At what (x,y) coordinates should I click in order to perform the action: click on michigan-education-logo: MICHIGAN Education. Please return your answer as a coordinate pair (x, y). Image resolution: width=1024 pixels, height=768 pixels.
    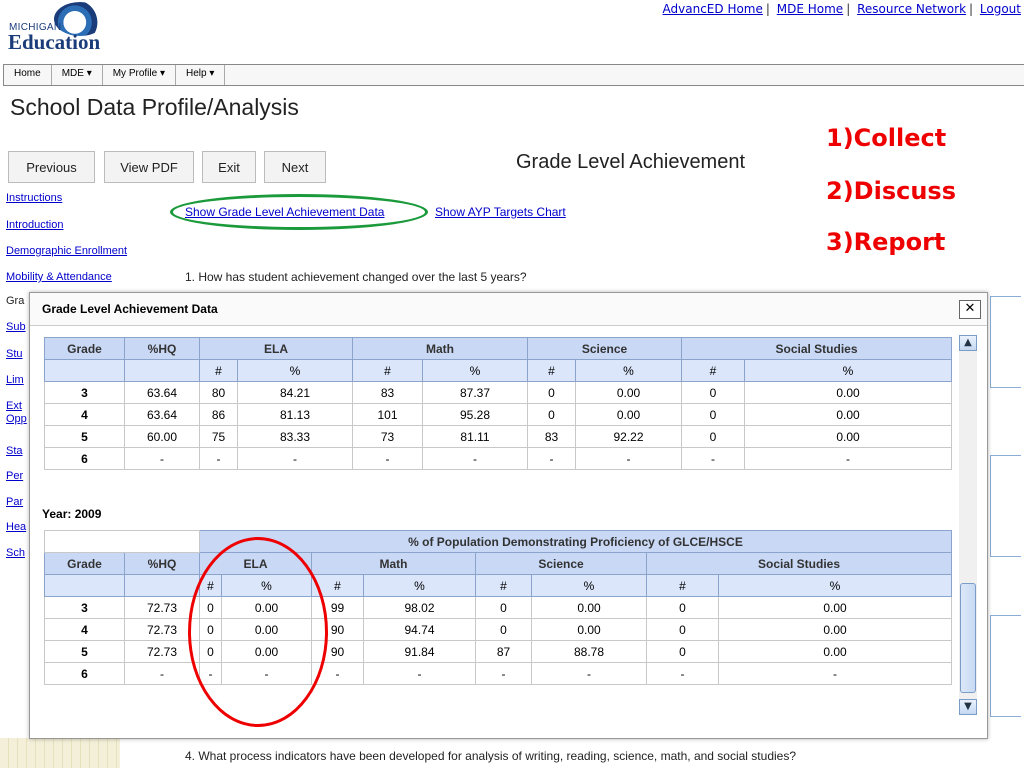
    Looking at the image, I should click on (61, 28).